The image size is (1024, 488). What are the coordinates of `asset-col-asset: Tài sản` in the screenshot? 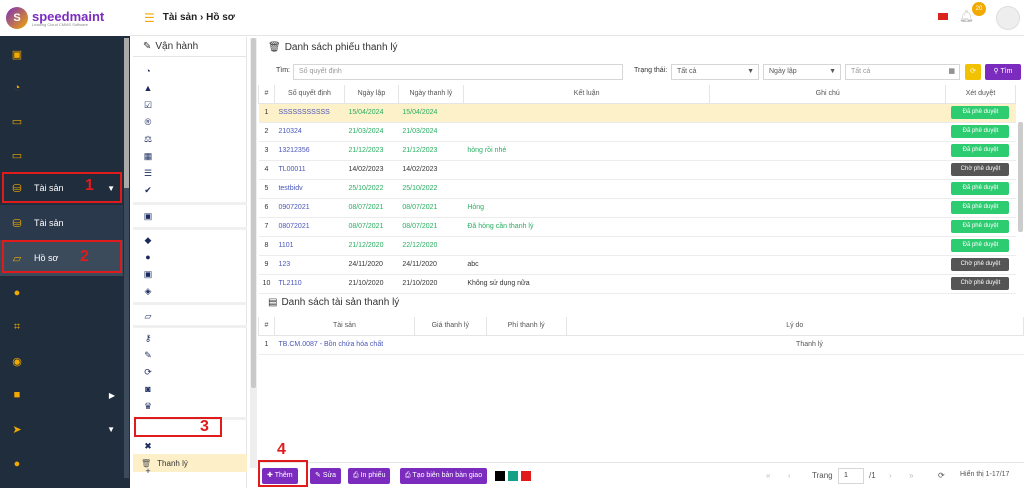 It's located at (344, 326).